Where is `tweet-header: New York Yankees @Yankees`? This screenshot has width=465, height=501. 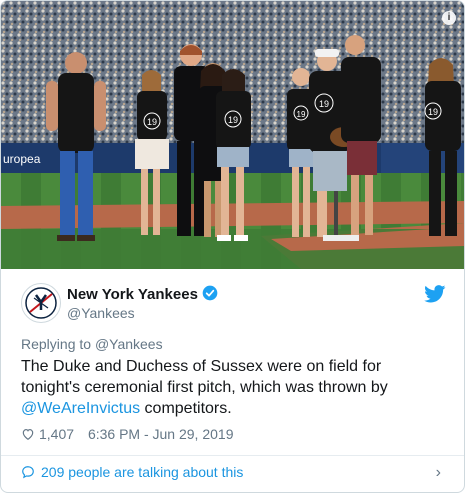 tweet-header: New York Yankees @Yankees is located at coordinates (233, 304).